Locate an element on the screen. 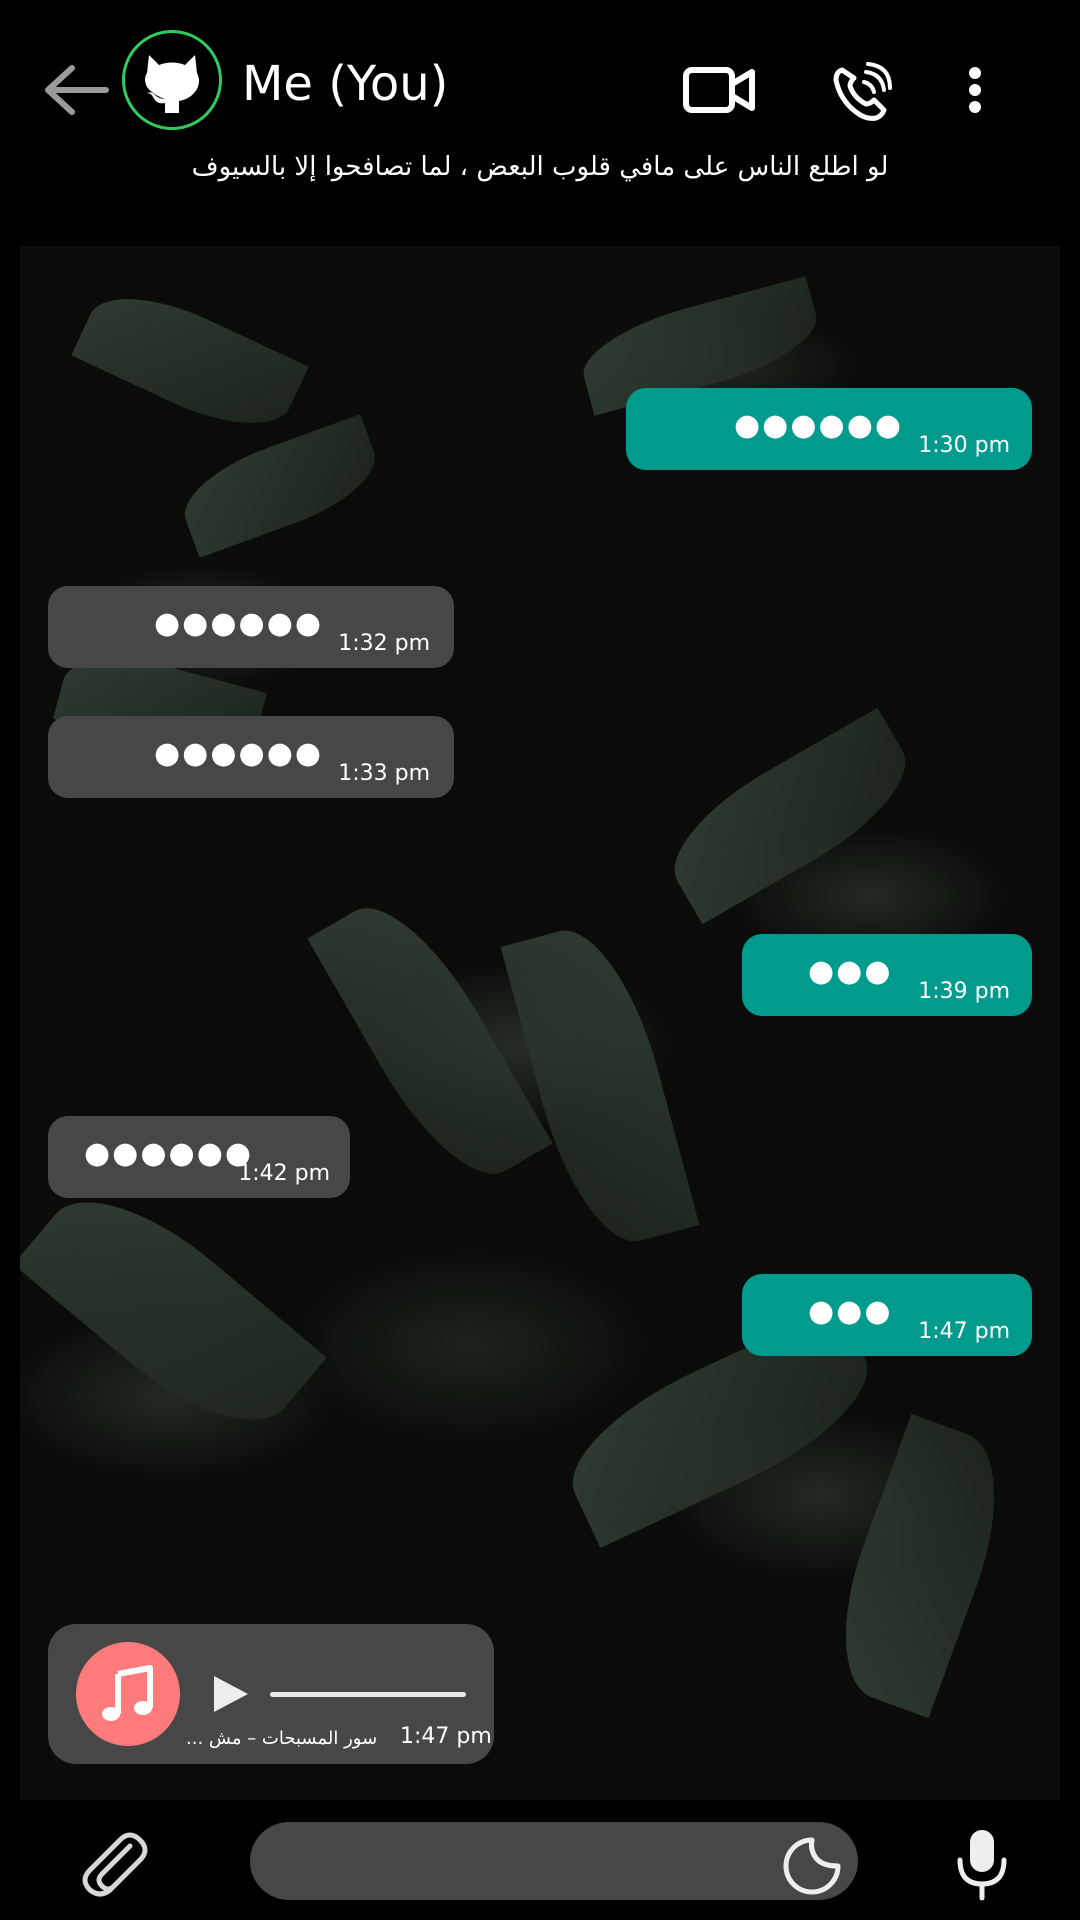 This screenshot has height=1920, width=1080. avatar is located at coordinates (172, 80).